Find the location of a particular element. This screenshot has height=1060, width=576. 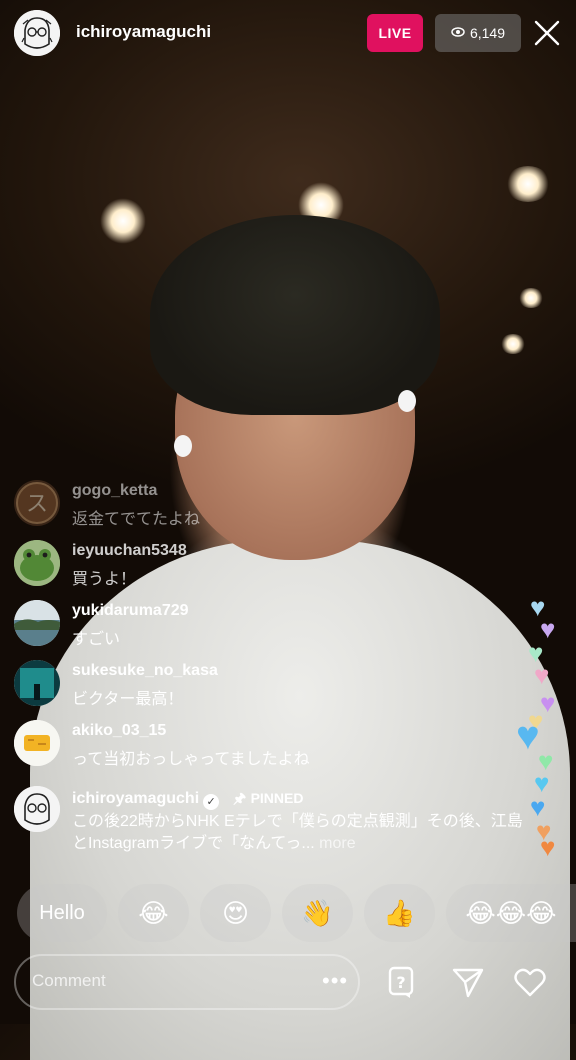

comment-username: gogo_ketta is located at coordinates (115, 490).